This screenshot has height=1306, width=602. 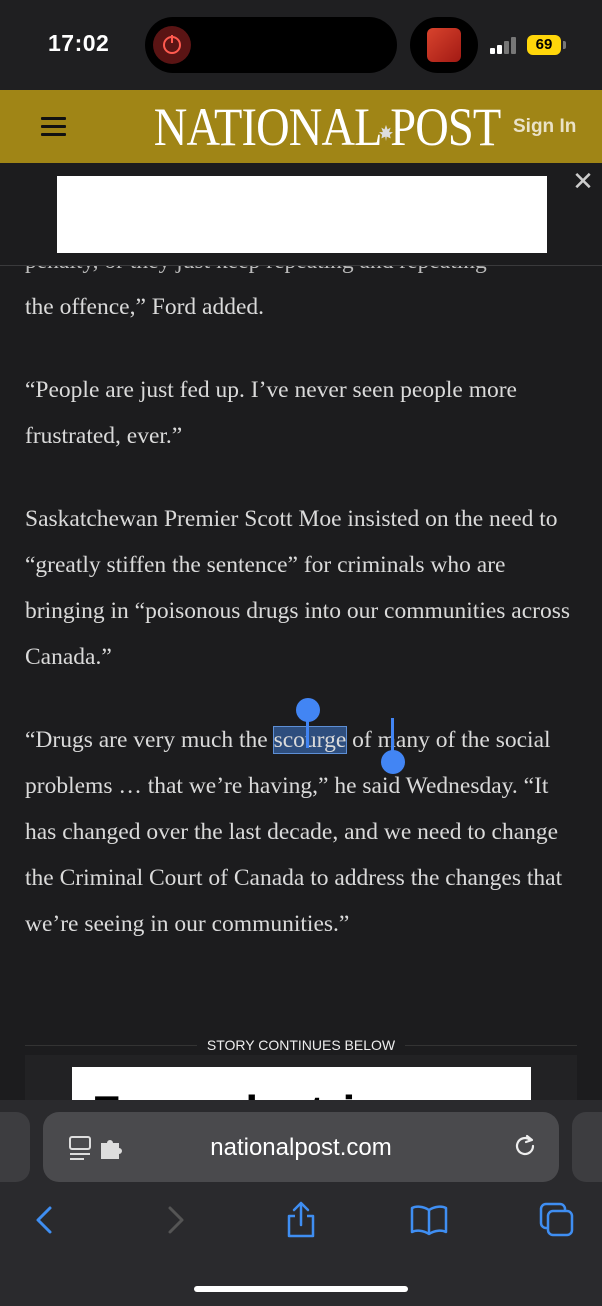 I want to click on status-bar: 17:02 69, so click(x=301, y=45).